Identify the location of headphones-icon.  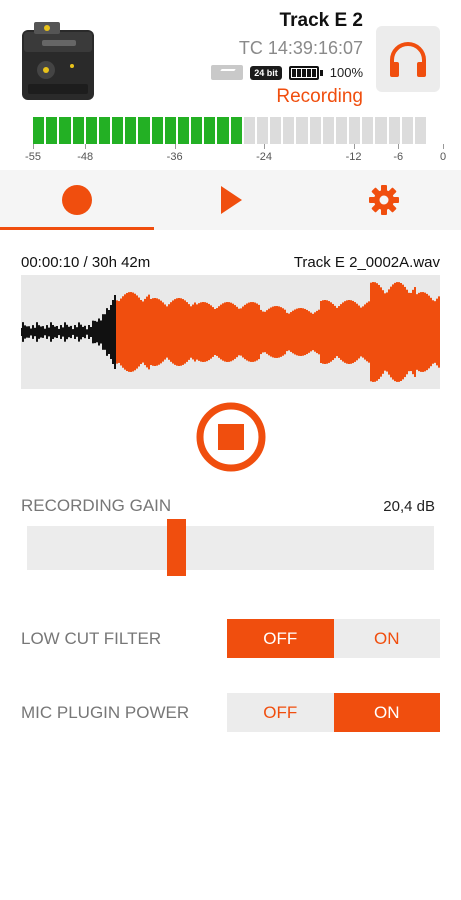
(408, 59).